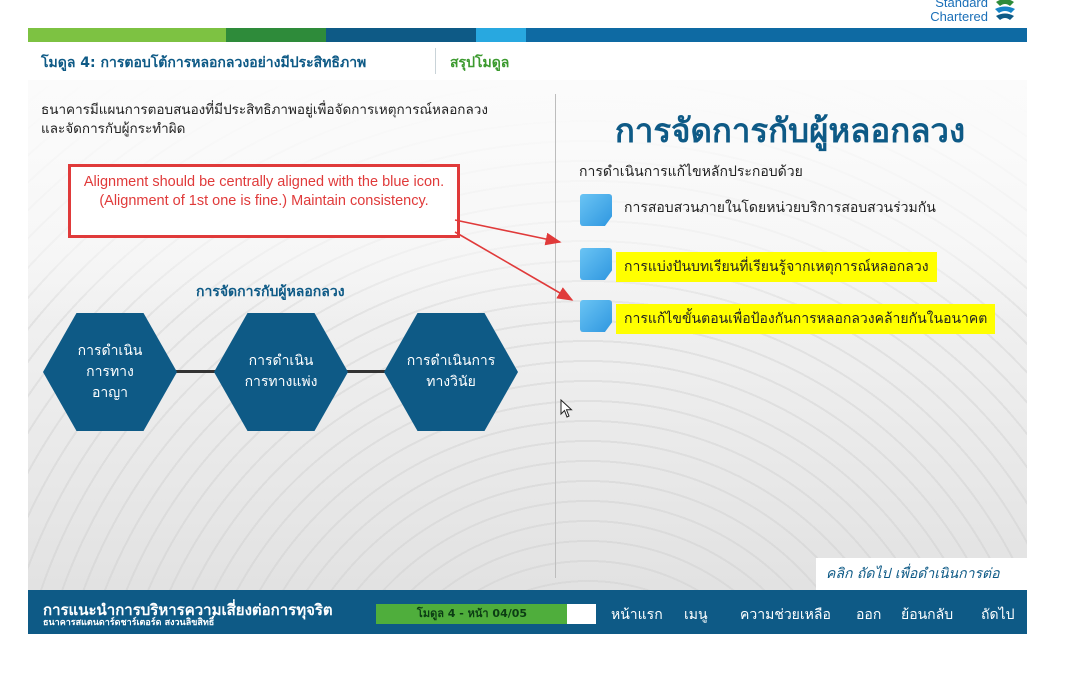 The height and width of the screenshot is (684, 1071). I want to click on hexagon-label: การดำเนินการทางวินัย, so click(451, 371).